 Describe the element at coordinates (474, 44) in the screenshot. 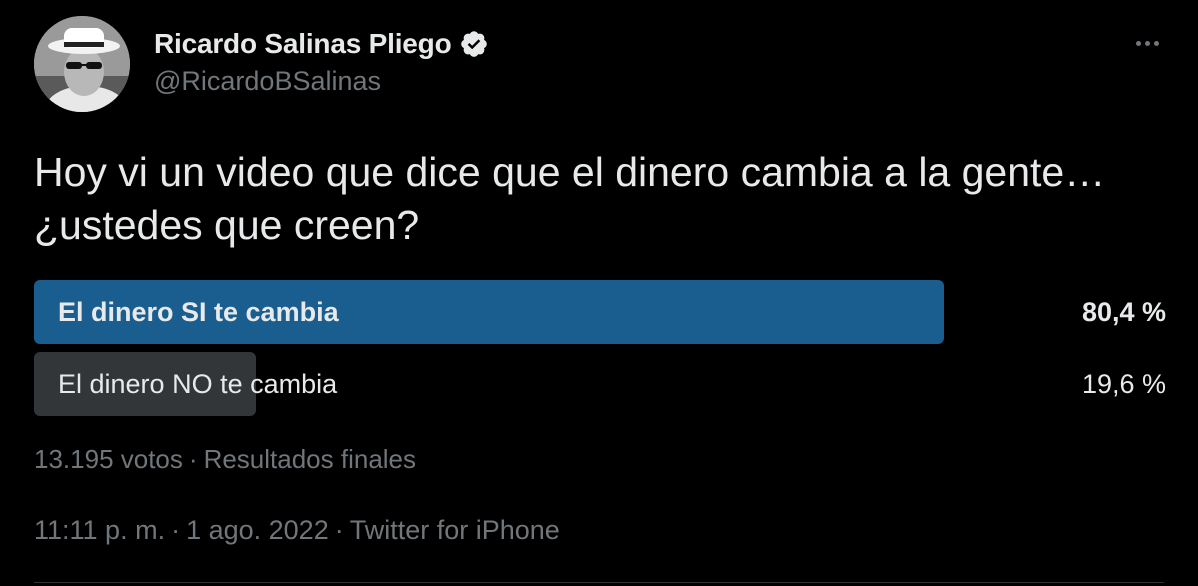

I see `verified-badge-icon` at that location.